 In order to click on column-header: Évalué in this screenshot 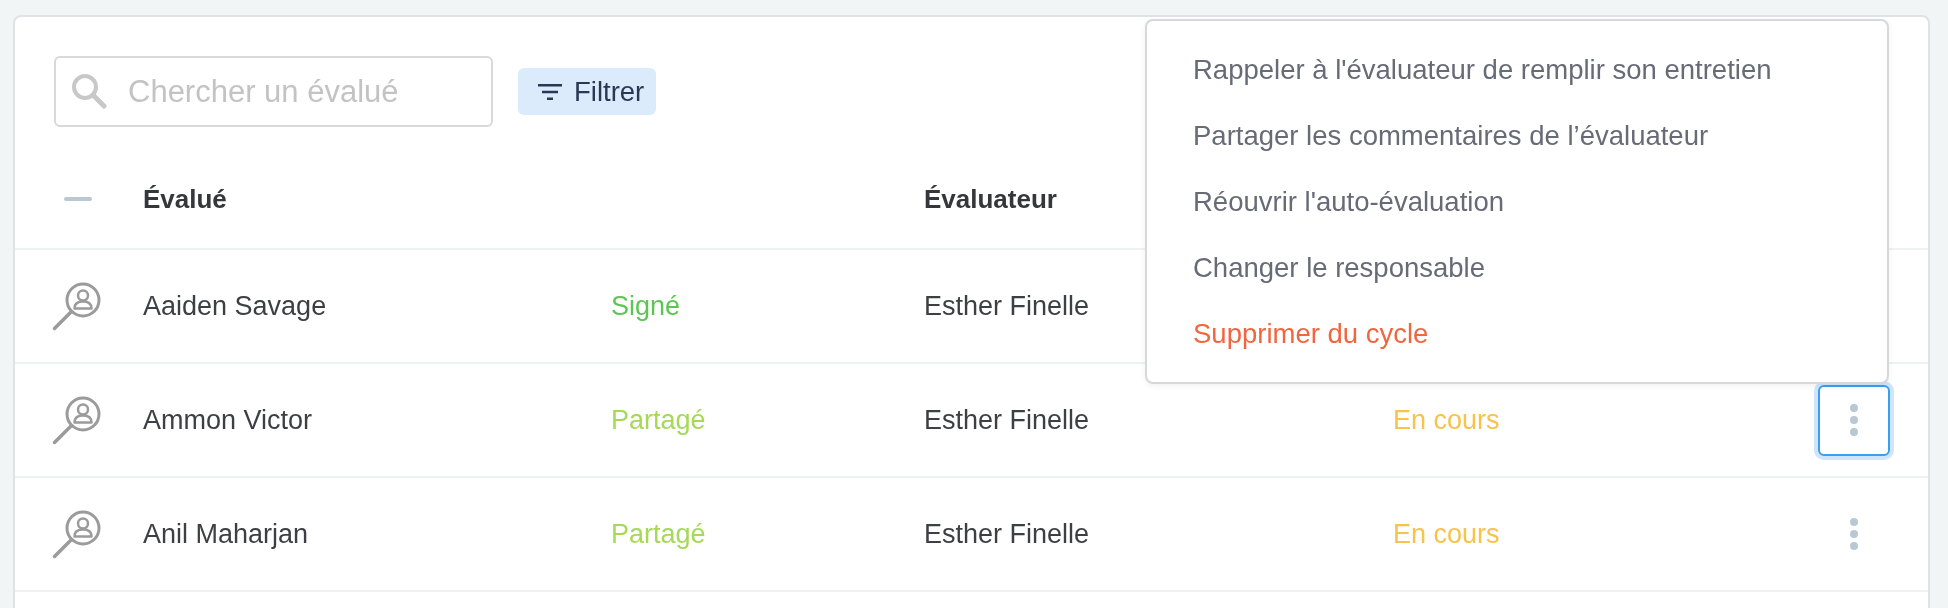, I will do `click(185, 198)`.